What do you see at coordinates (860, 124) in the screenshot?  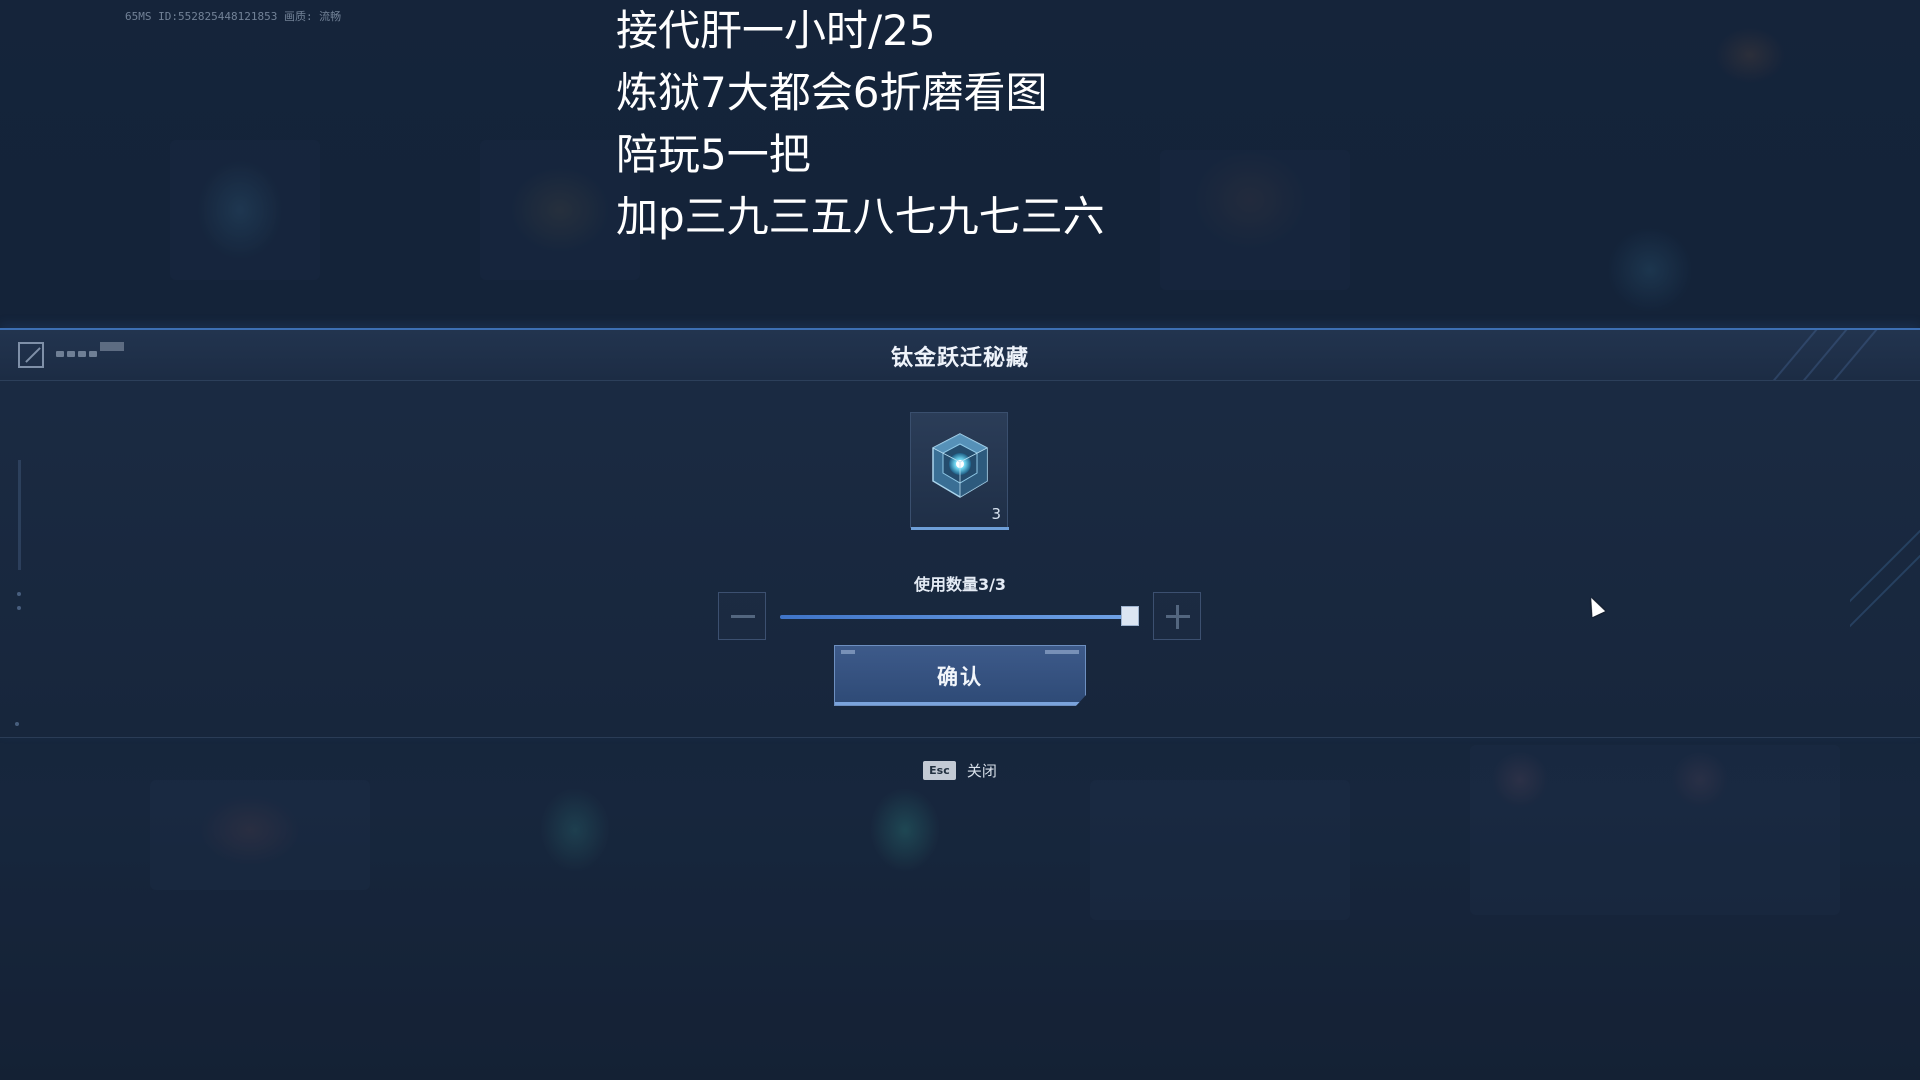 I see `promo-text-overlay: 接代肝一小时/25 炼狱7大都会6折磨看图 陪玩5一把 加p三九三五八七九七三六` at bounding box center [860, 124].